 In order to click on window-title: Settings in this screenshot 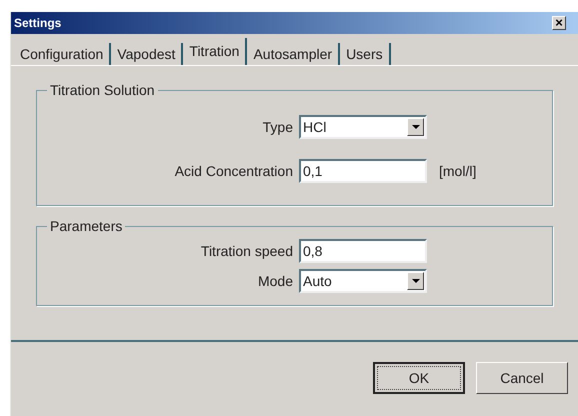, I will do `click(38, 23)`.